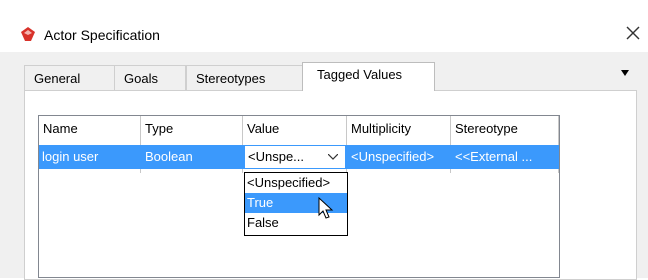 Image resolution: width=648 pixels, height=280 pixels. Describe the element at coordinates (398, 130) in the screenshot. I see `column-header-multiplicity: Multiplicity` at that location.